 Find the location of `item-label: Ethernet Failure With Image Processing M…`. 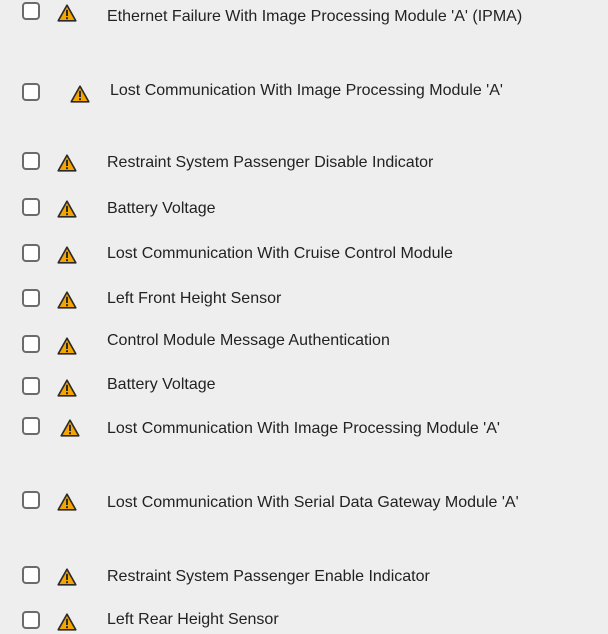

item-label: Ethernet Failure With Image Processing M… is located at coordinates (315, 16).